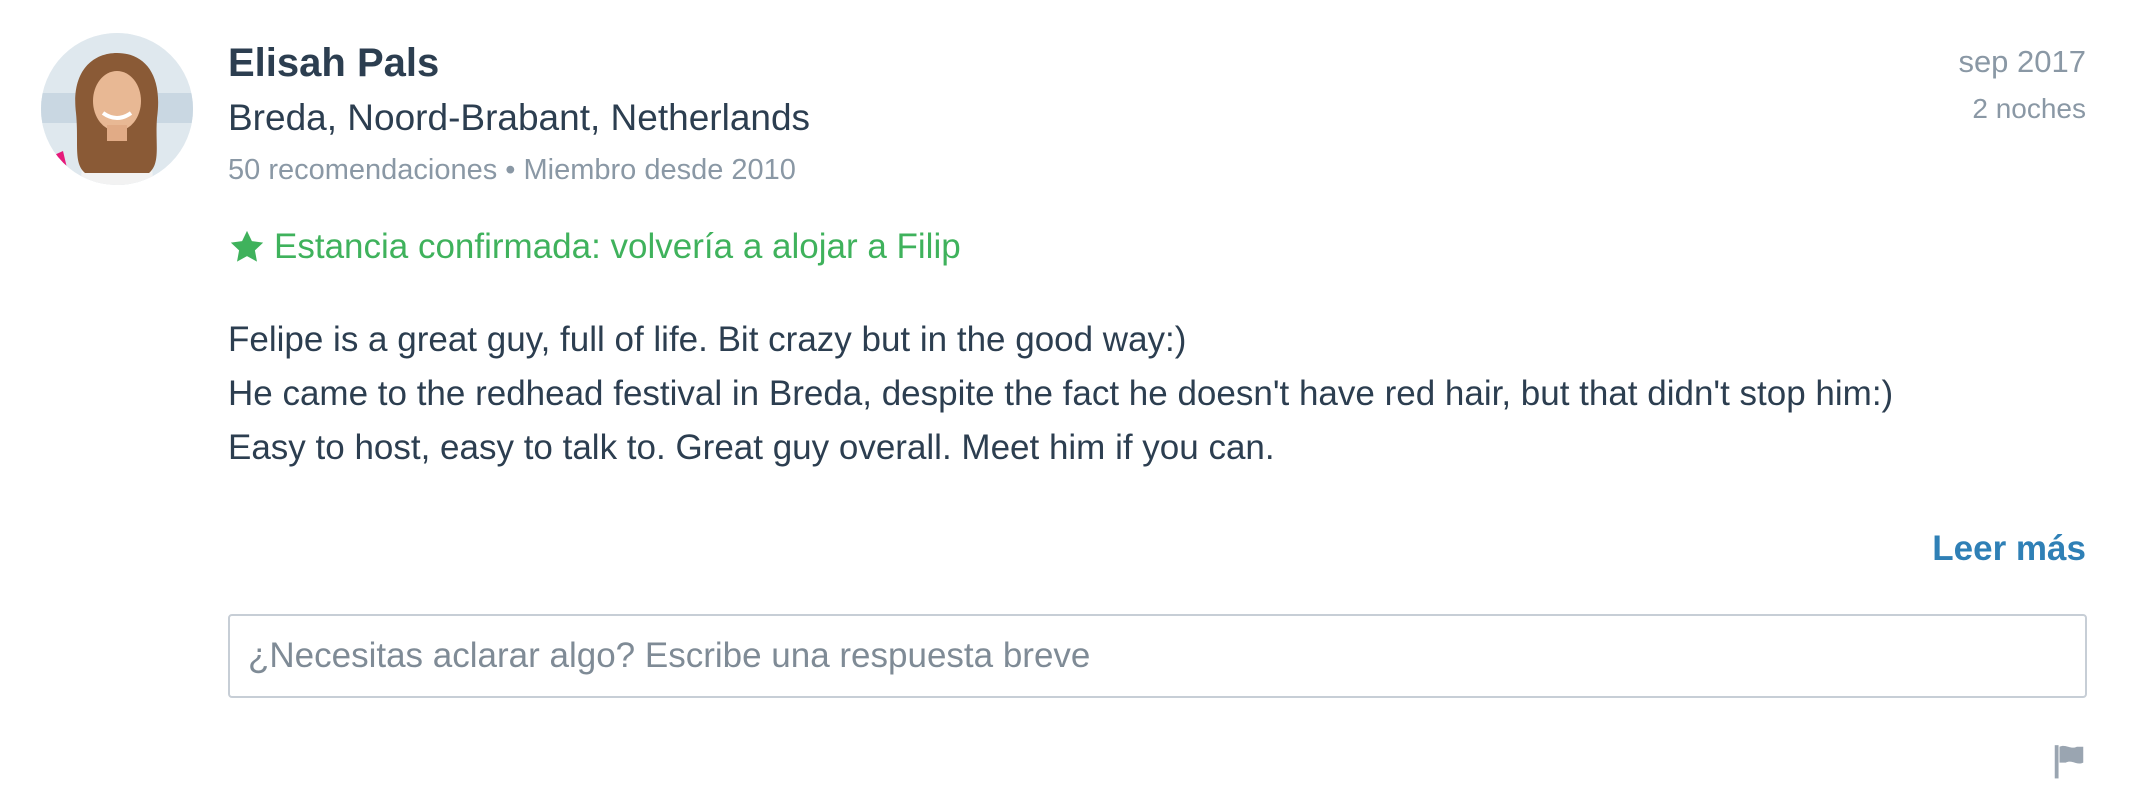  Describe the element at coordinates (333, 63) in the screenshot. I see `reviewer-name: Elisah Pals` at that location.